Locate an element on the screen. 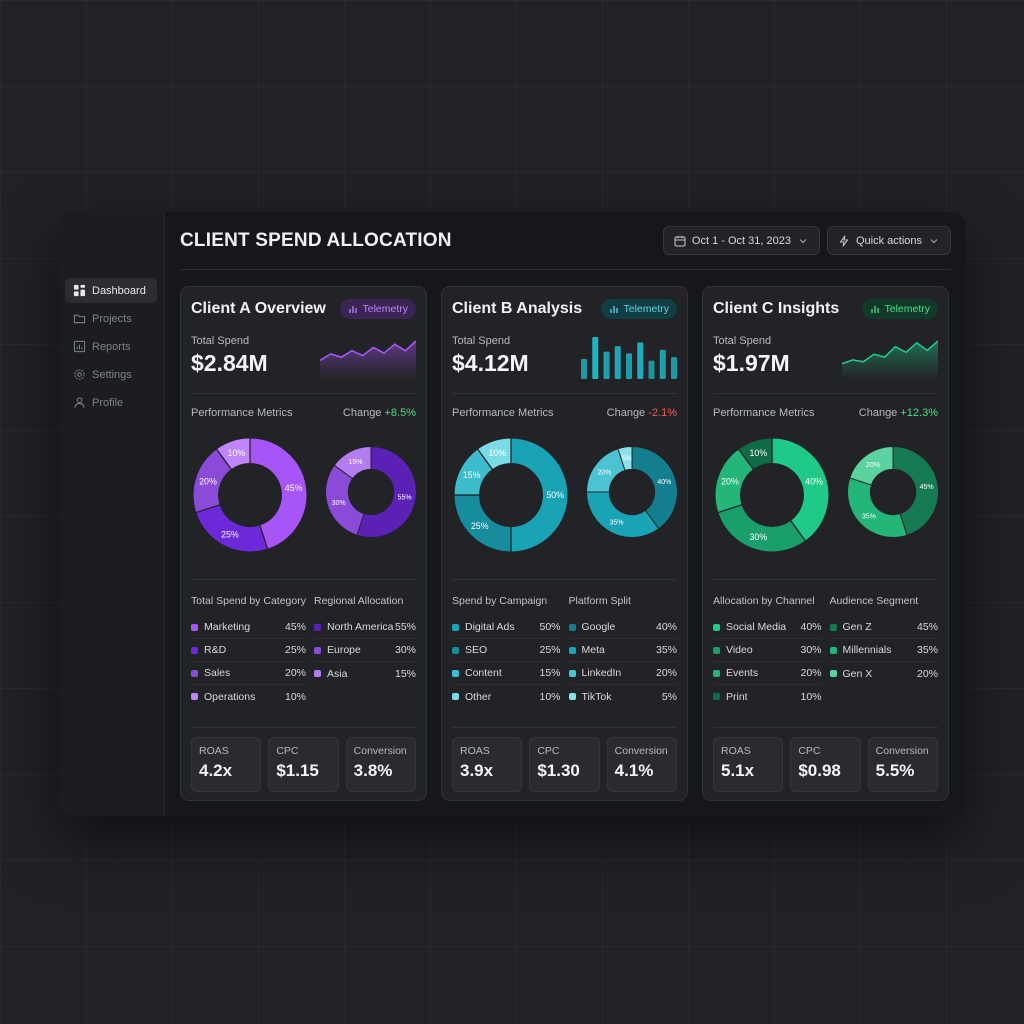  sidebar-item-profile: Profile is located at coordinates (111, 402).